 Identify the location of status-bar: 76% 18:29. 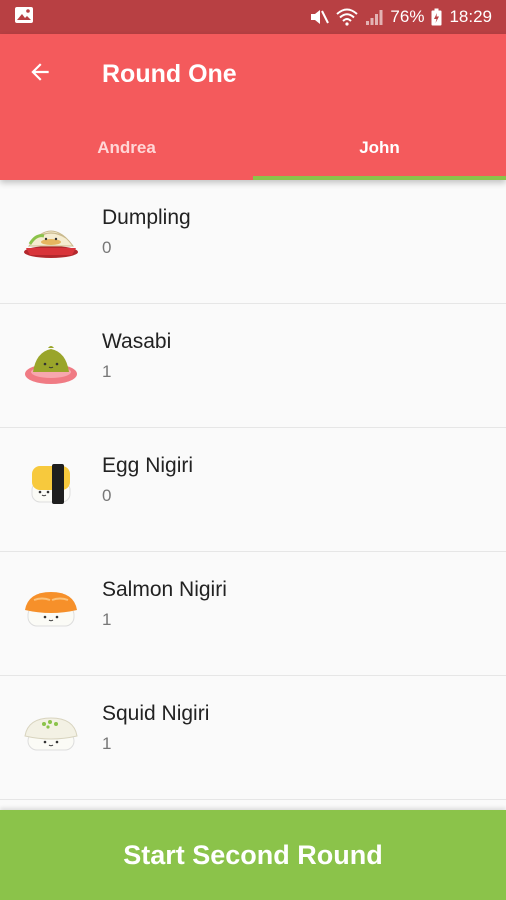
(253, 17).